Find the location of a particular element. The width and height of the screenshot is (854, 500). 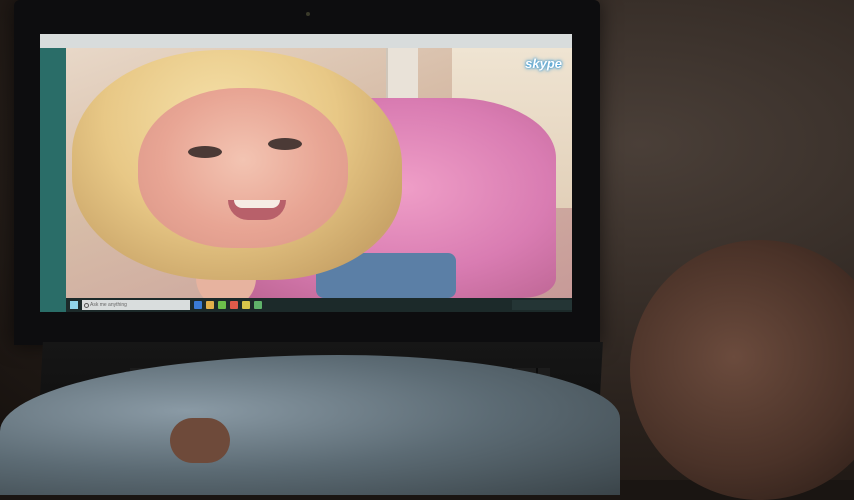

edge-icon is located at coordinates (198, 305).